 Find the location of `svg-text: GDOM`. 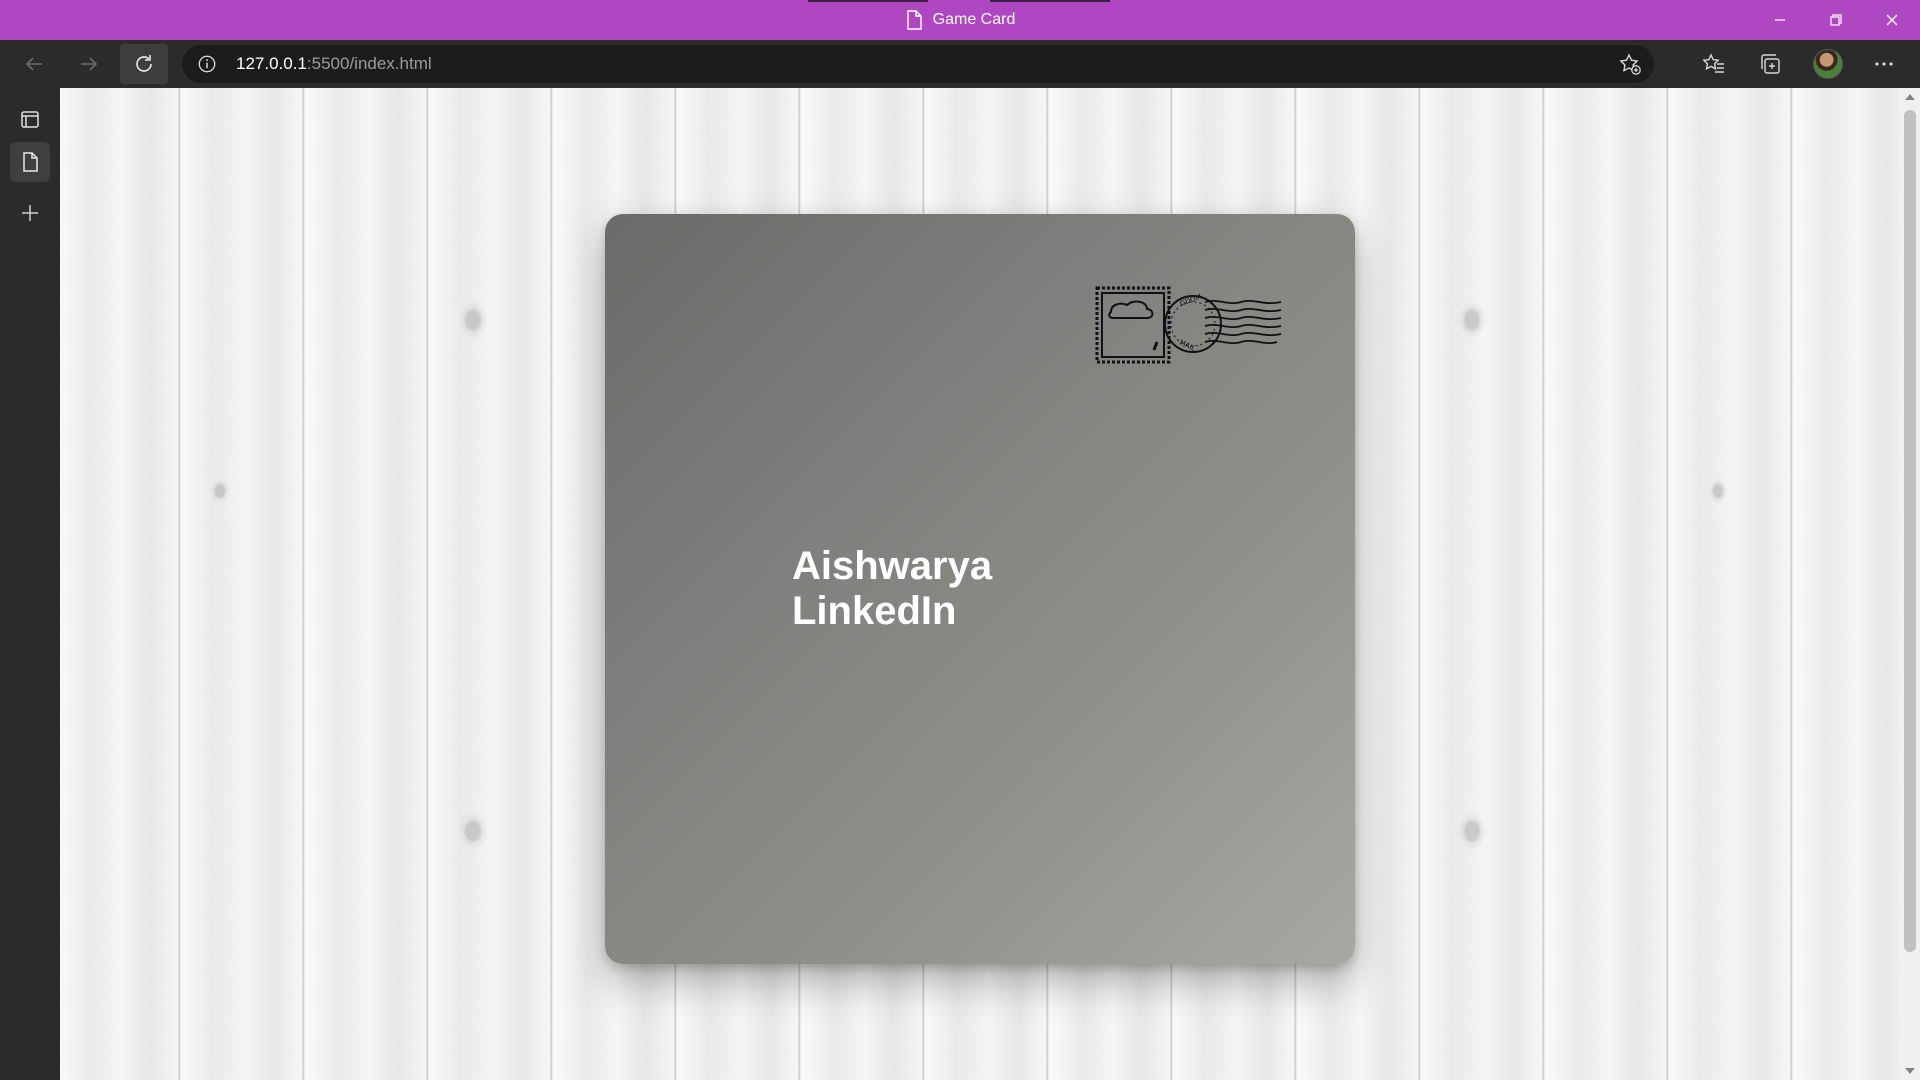

svg-text: GDOM is located at coordinates (1191, 300).